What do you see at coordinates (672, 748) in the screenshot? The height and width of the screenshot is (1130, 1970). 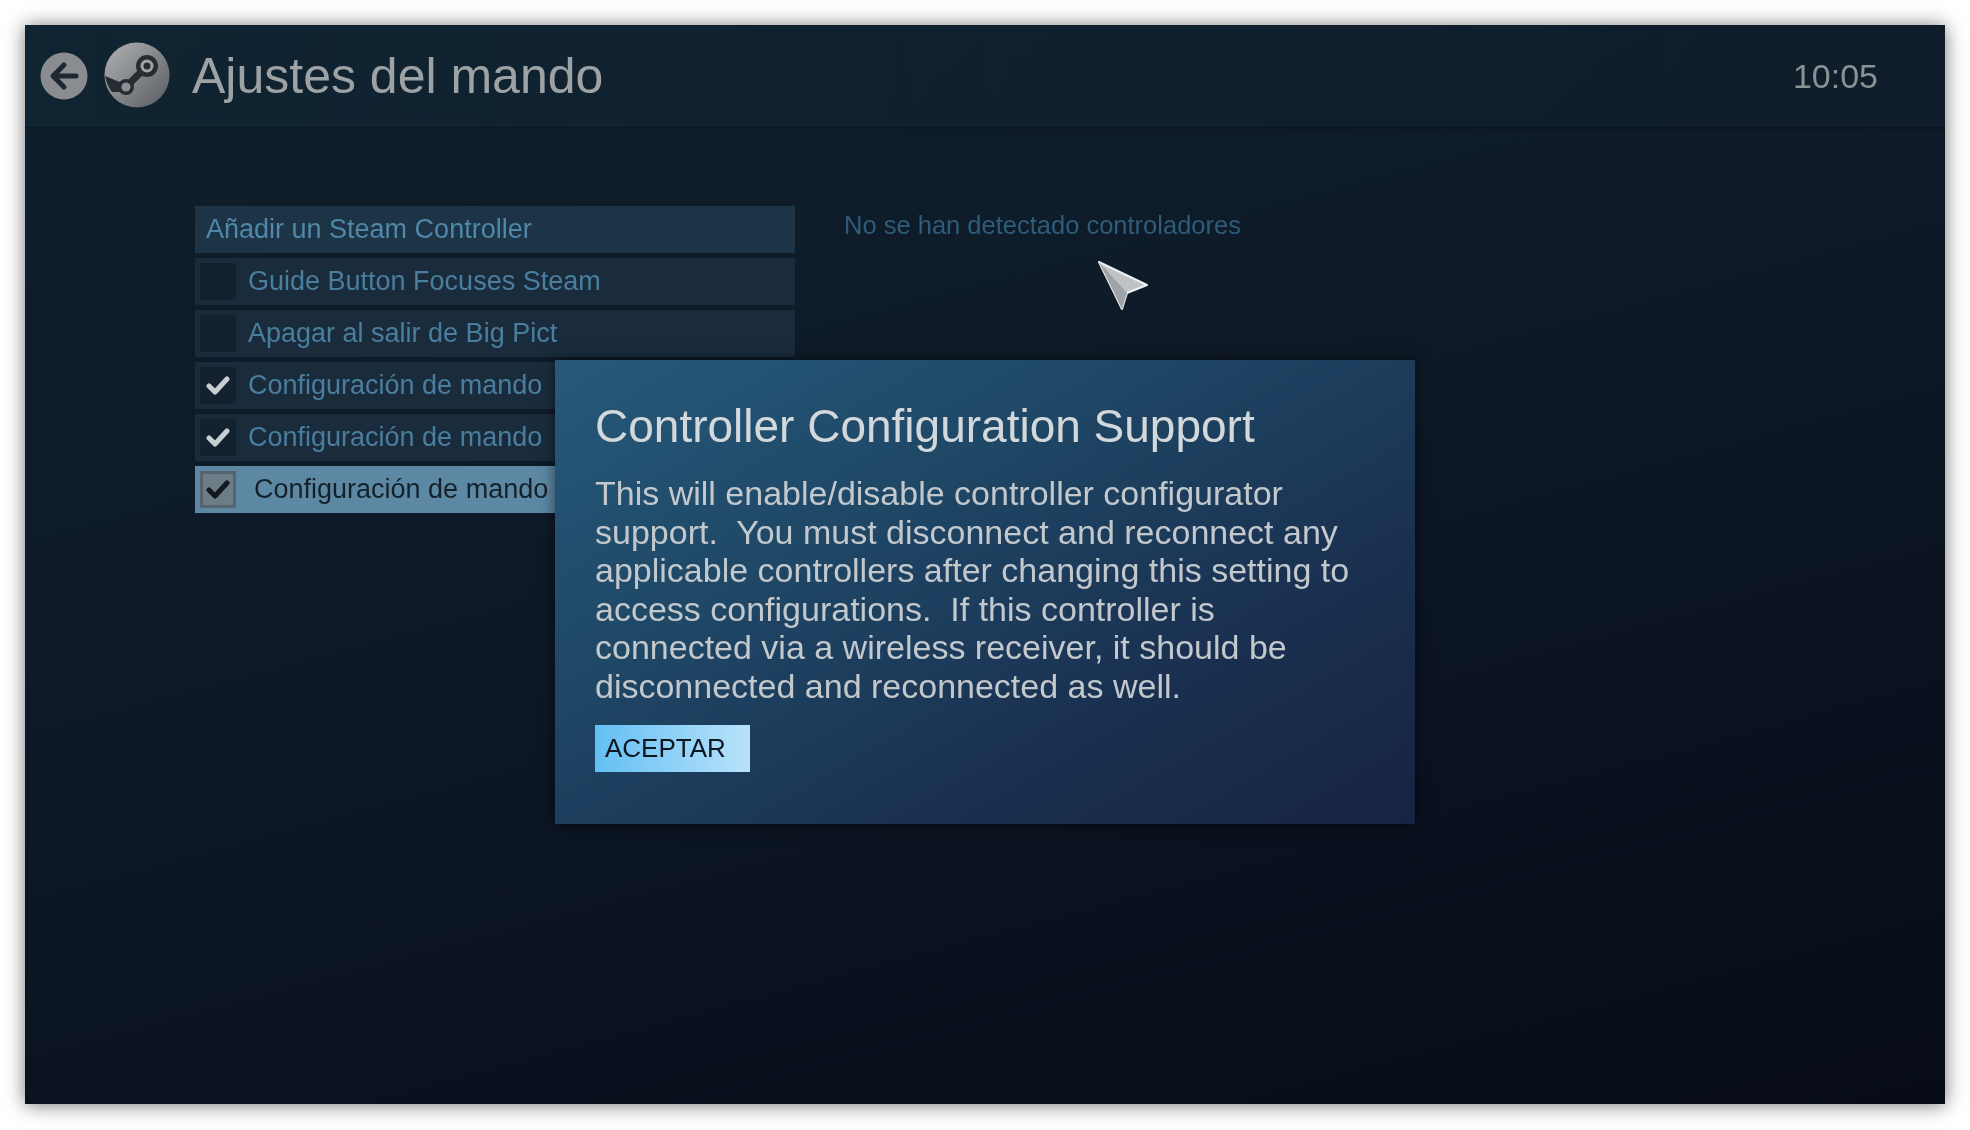 I see `accept-button: ACEPTAR` at bounding box center [672, 748].